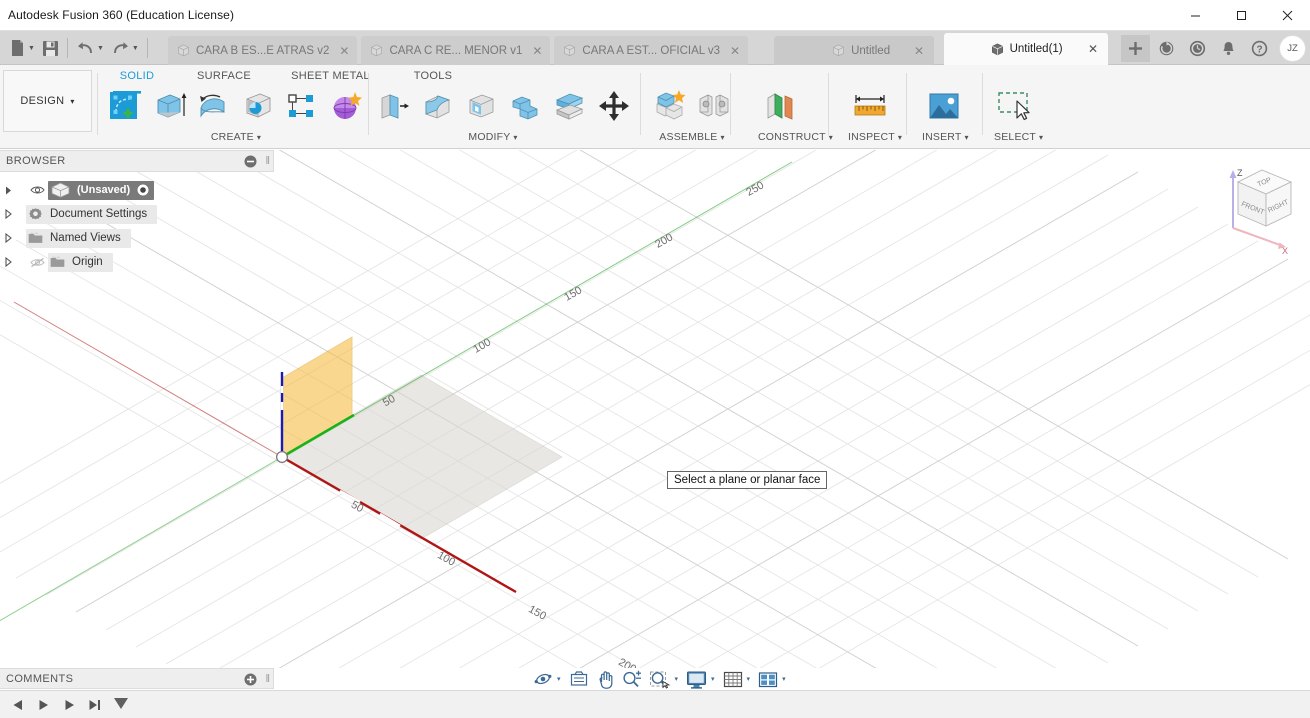  Describe the element at coordinates (1026, 49) in the screenshot. I see `document-tab-5-active: Untitled(1) ✕` at that location.